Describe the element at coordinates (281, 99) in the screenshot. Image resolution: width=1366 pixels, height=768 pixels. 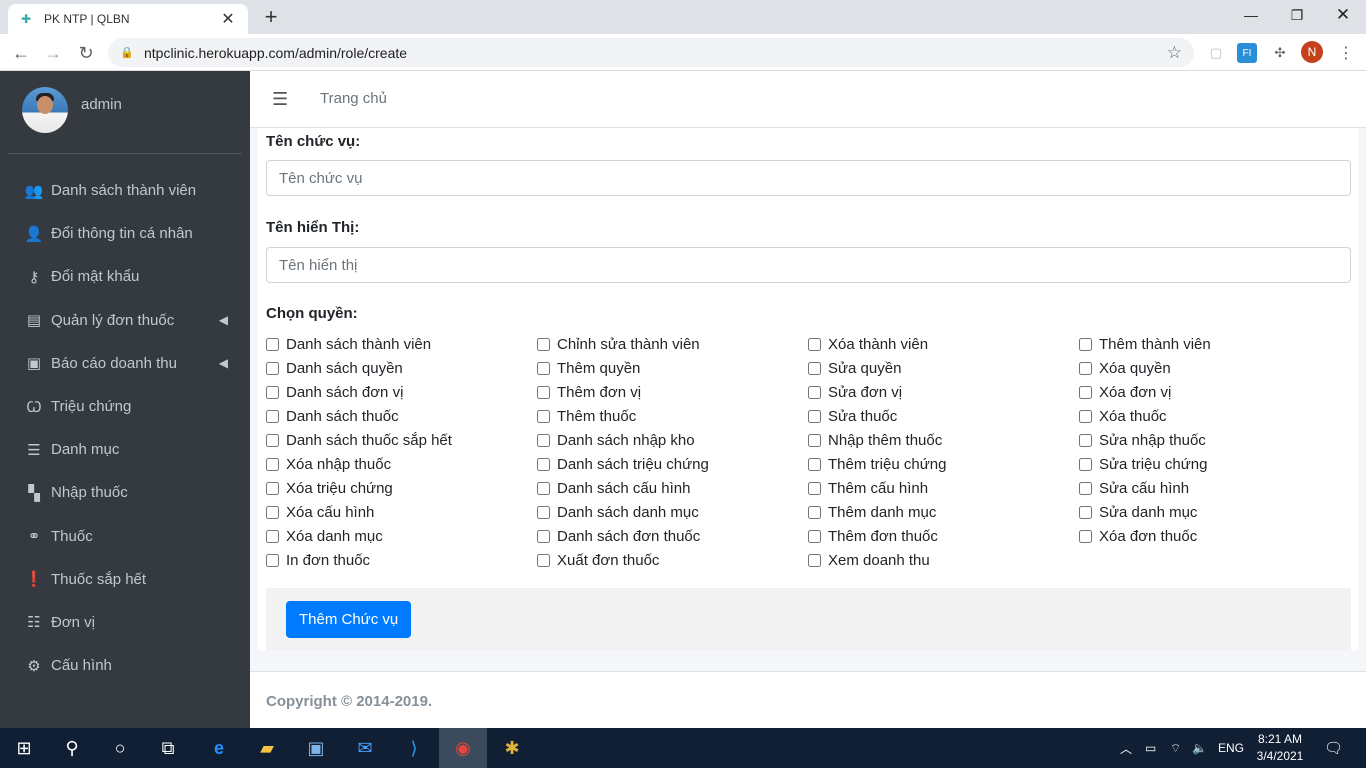
I see `hamburger-menu-icon: ☰` at that location.